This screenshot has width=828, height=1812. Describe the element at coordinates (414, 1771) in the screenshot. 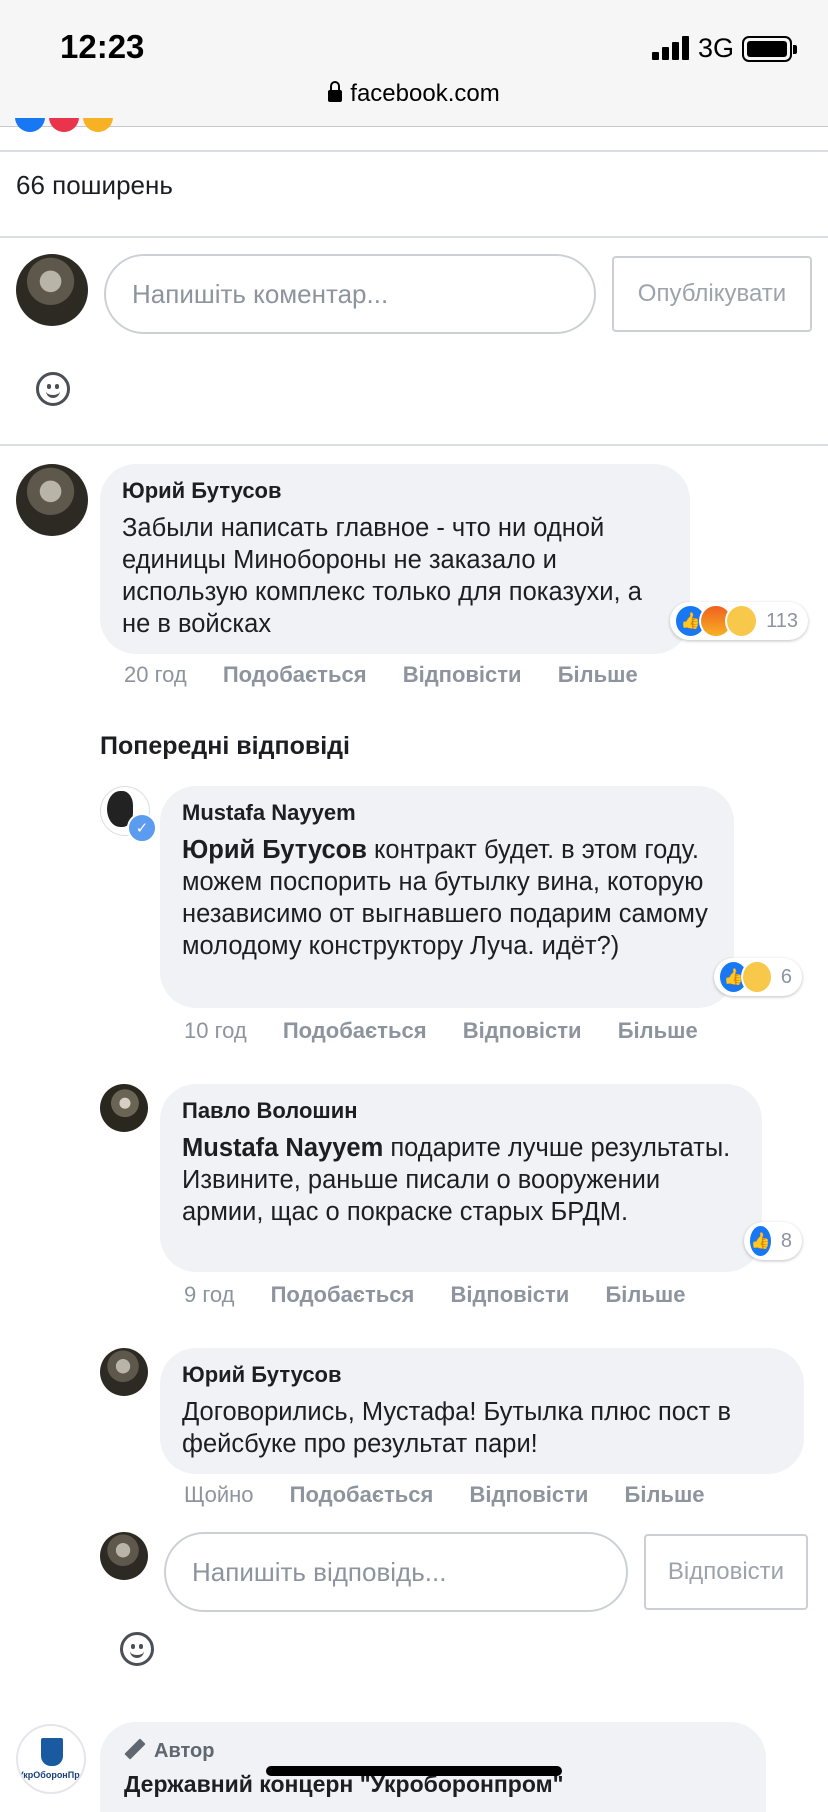

I see `home-indicator` at that location.